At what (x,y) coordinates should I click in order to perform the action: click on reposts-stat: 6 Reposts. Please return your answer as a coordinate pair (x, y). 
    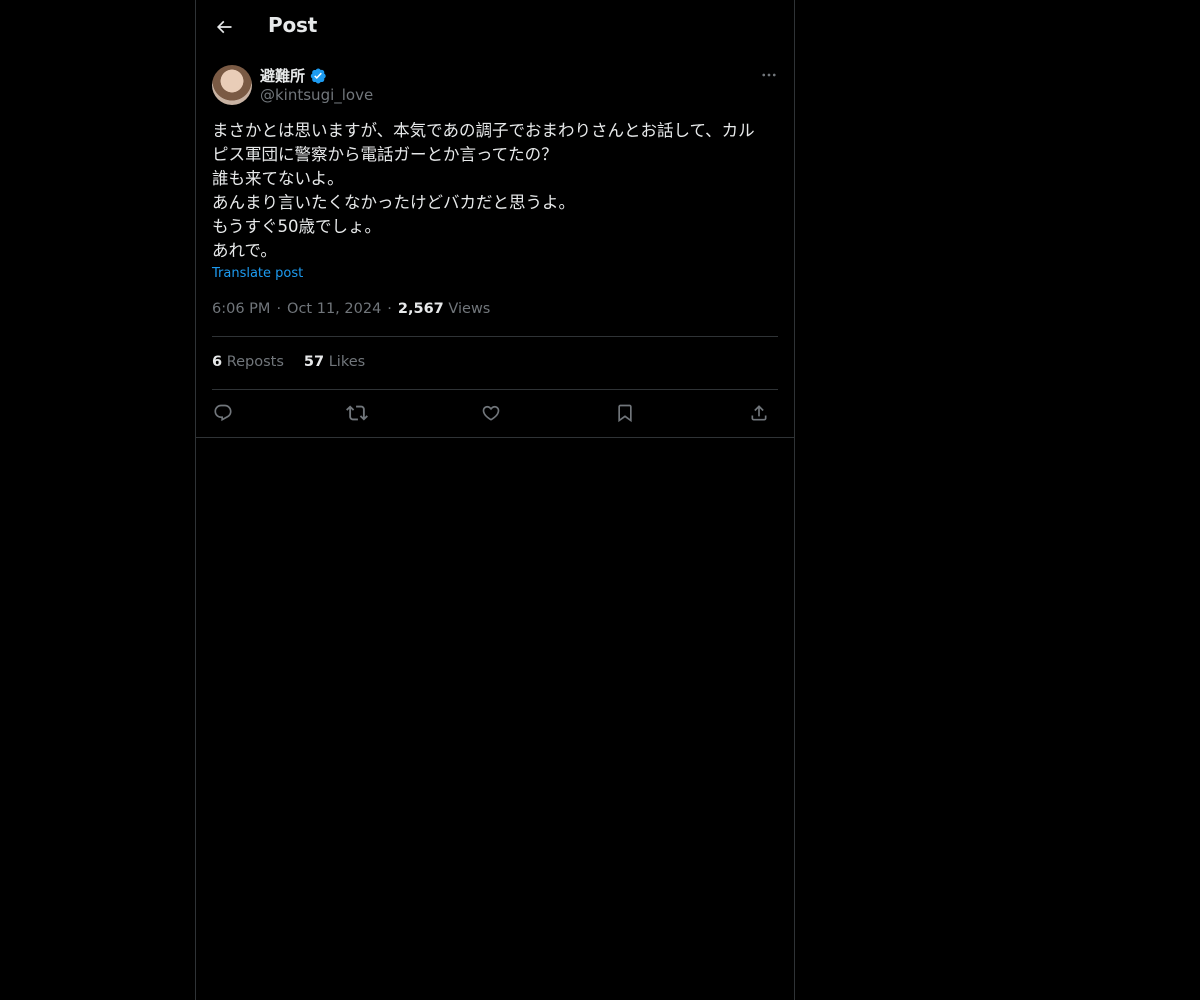
    Looking at the image, I should click on (248, 362).